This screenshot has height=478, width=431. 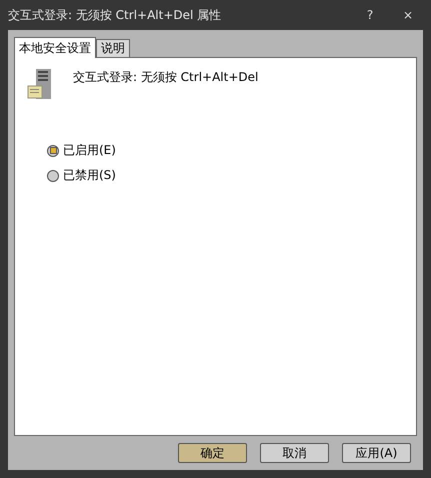 I want to click on help-button: ?, so click(x=370, y=15).